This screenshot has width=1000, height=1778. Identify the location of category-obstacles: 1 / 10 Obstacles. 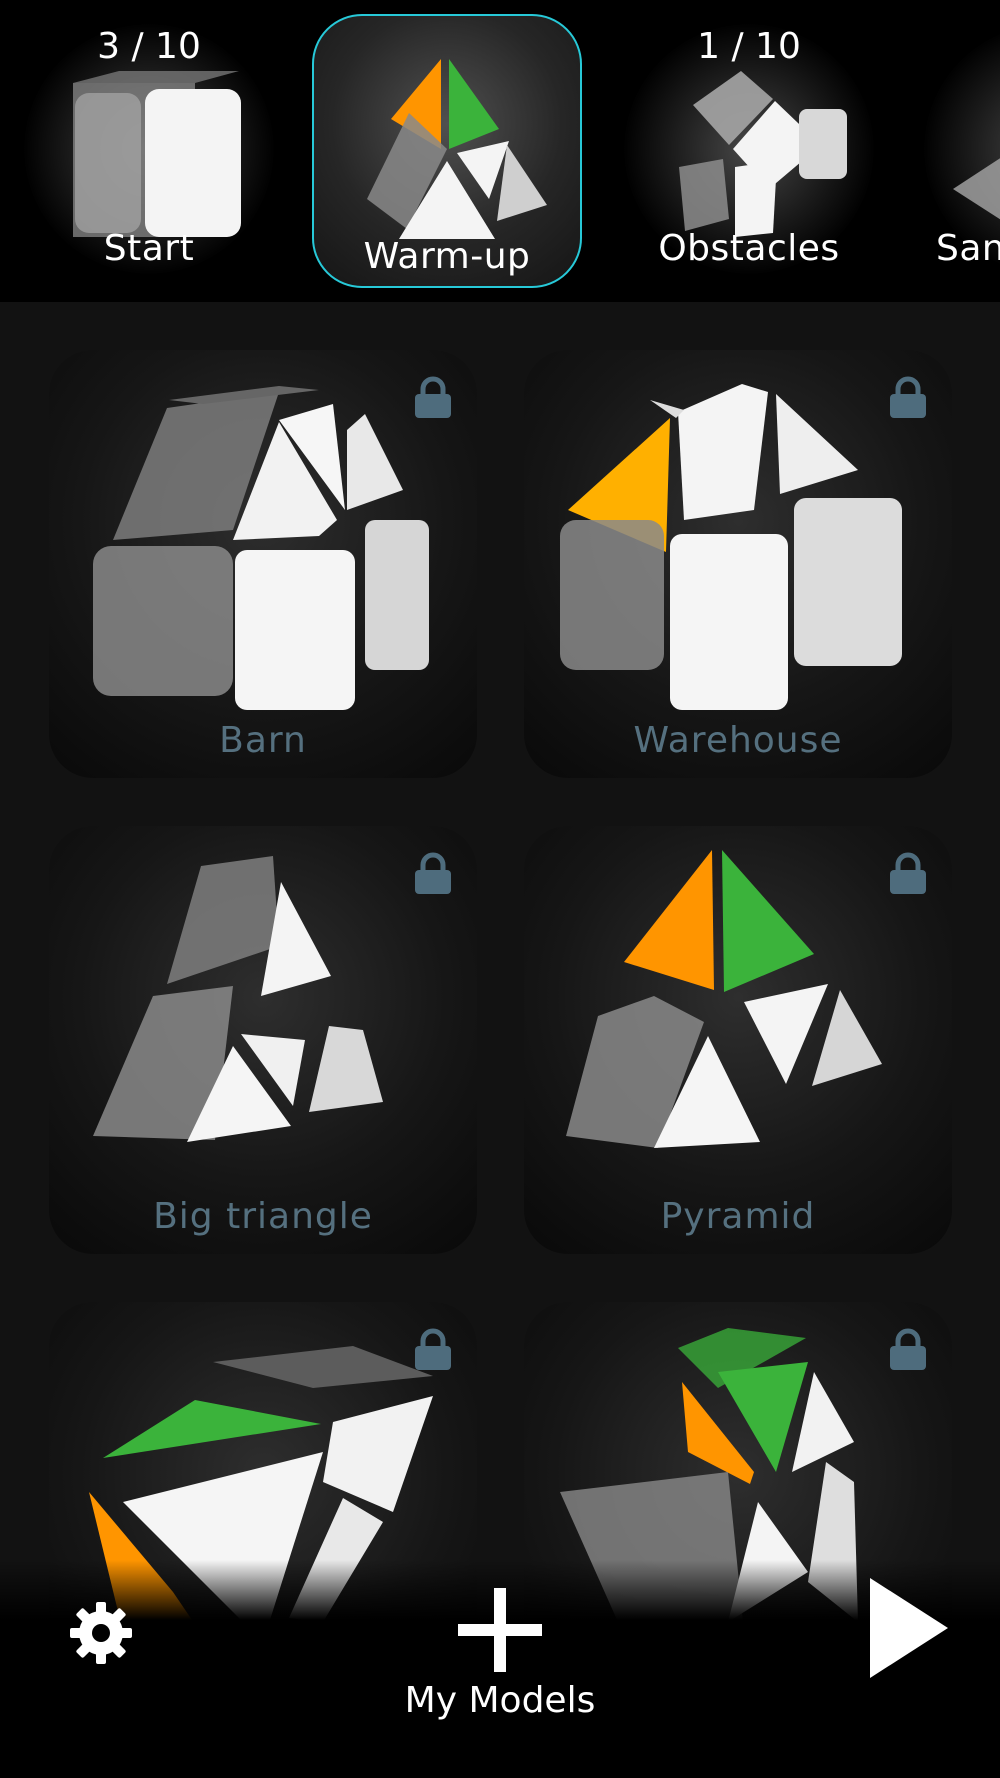
(749, 151).